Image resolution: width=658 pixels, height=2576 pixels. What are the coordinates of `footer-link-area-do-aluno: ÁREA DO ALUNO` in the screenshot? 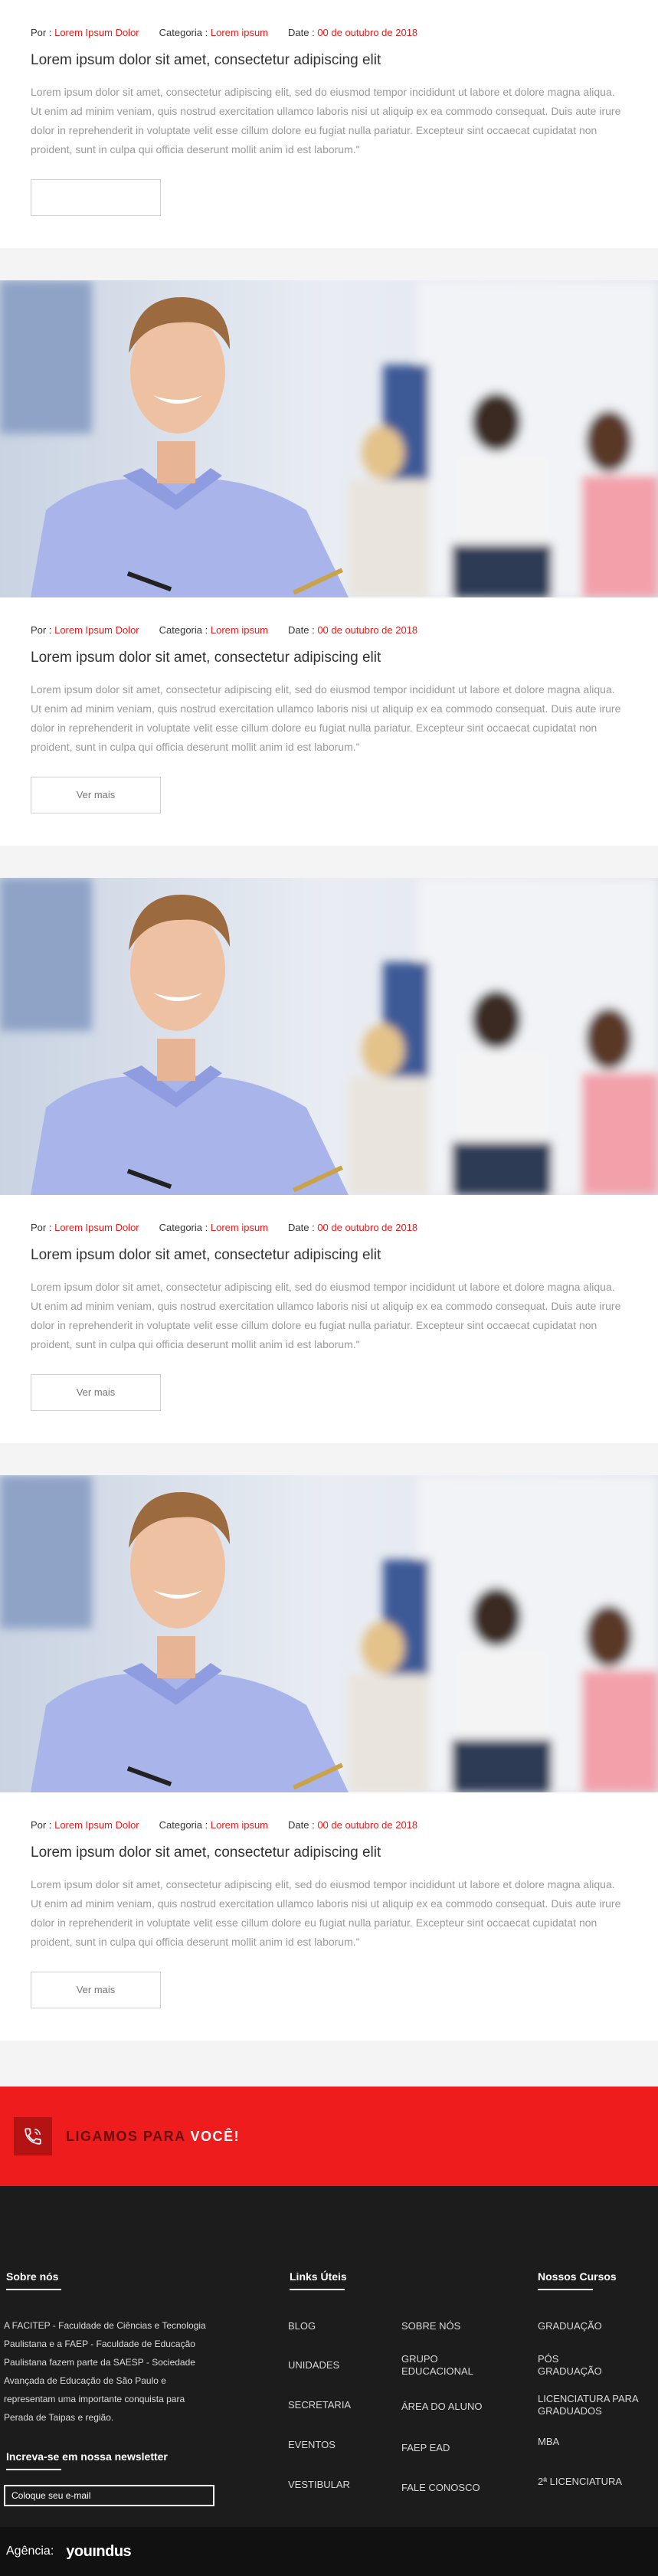 It's located at (441, 2407).